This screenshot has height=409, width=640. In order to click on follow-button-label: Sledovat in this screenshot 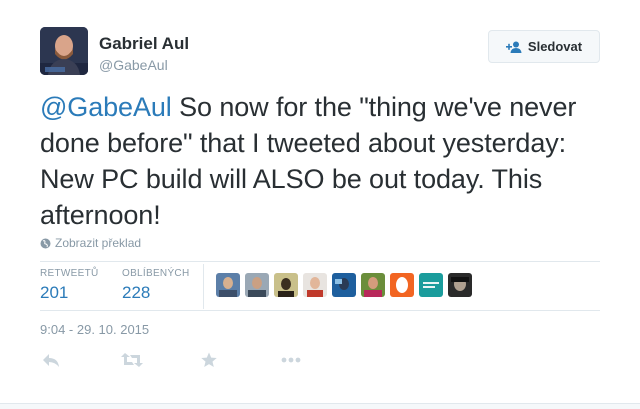, I will do `click(555, 46)`.